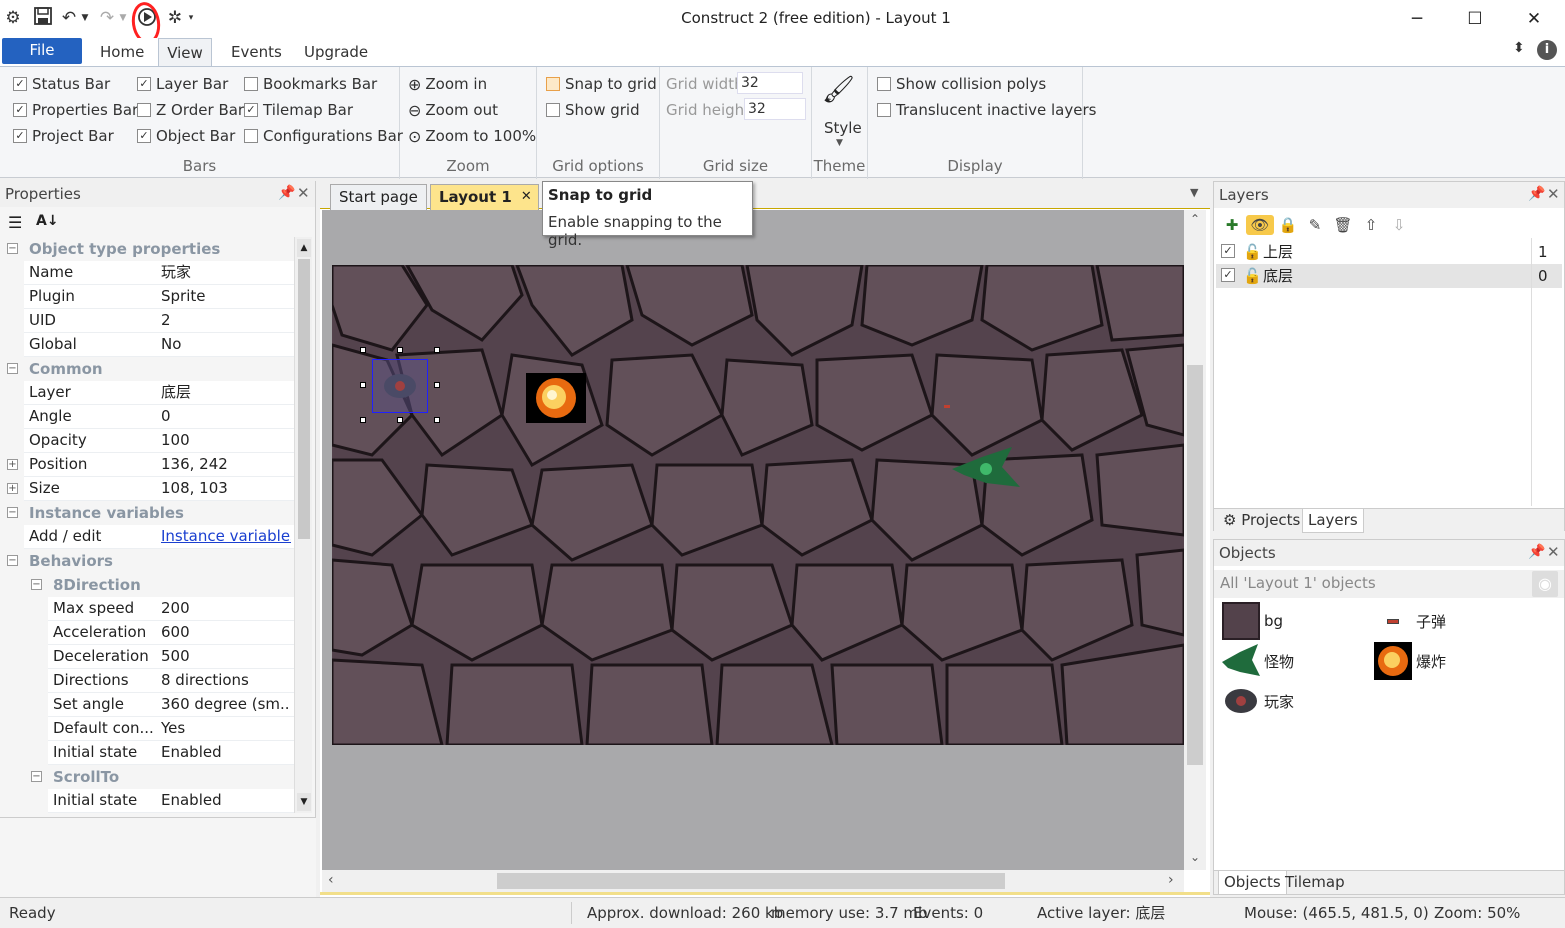 The width and height of the screenshot is (1565, 928). I want to click on layer-row: ✓ 🔓 上层 1, so click(1389, 252).